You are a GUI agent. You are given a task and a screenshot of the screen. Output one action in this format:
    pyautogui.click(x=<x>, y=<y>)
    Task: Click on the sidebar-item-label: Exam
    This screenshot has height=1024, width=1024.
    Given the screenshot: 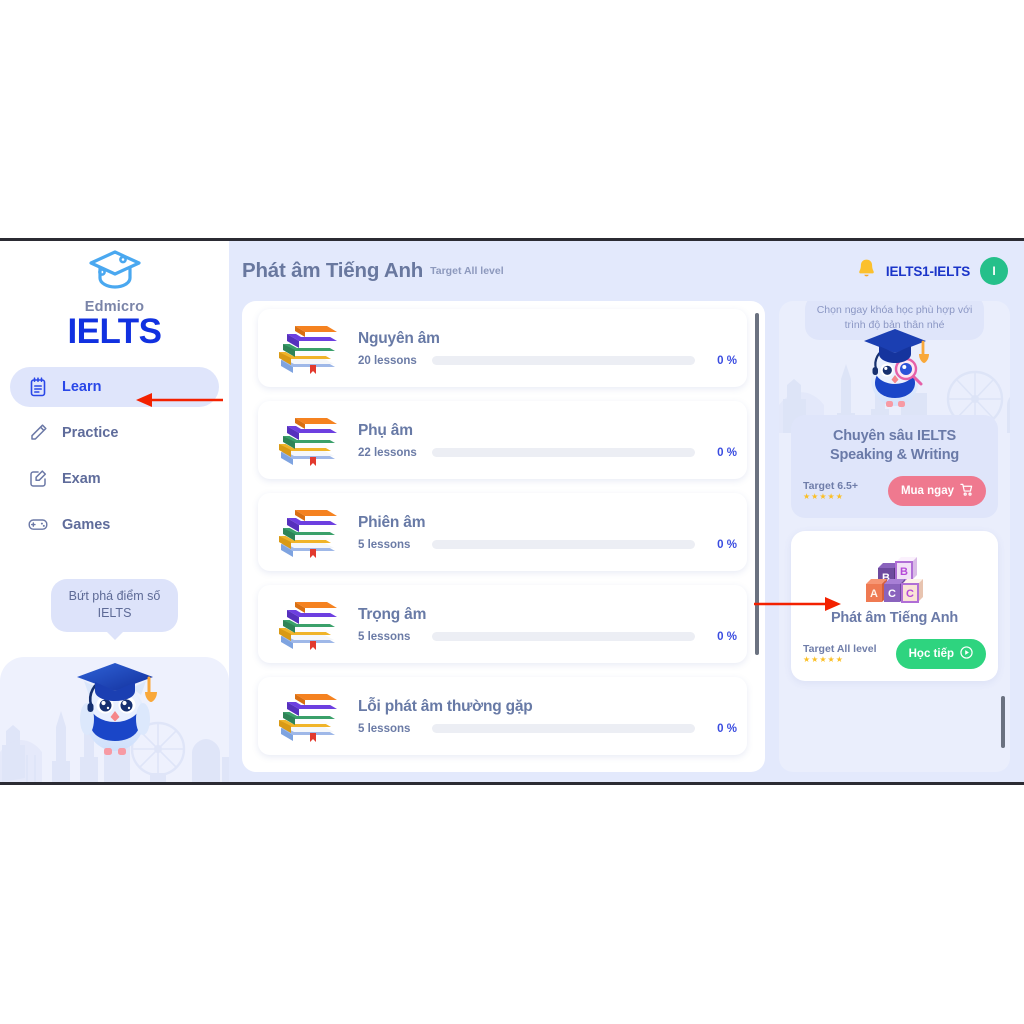 What is the action you would take?
    pyautogui.click(x=81, y=478)
    